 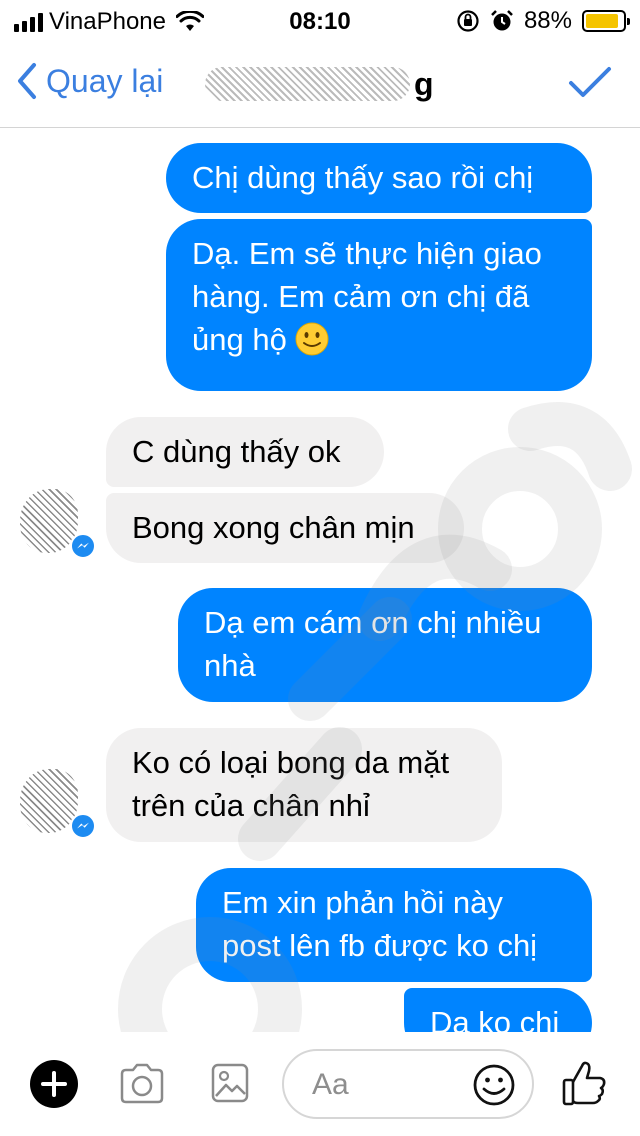 I want to click on message-text: nhà, so click(x=230, y=665).